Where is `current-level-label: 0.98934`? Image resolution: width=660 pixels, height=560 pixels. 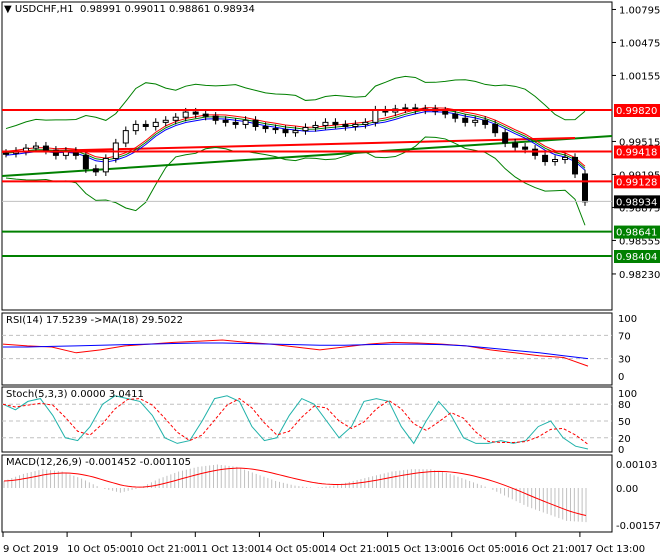 current-level-label: 0.98934 is located at coordinates (636, 202).